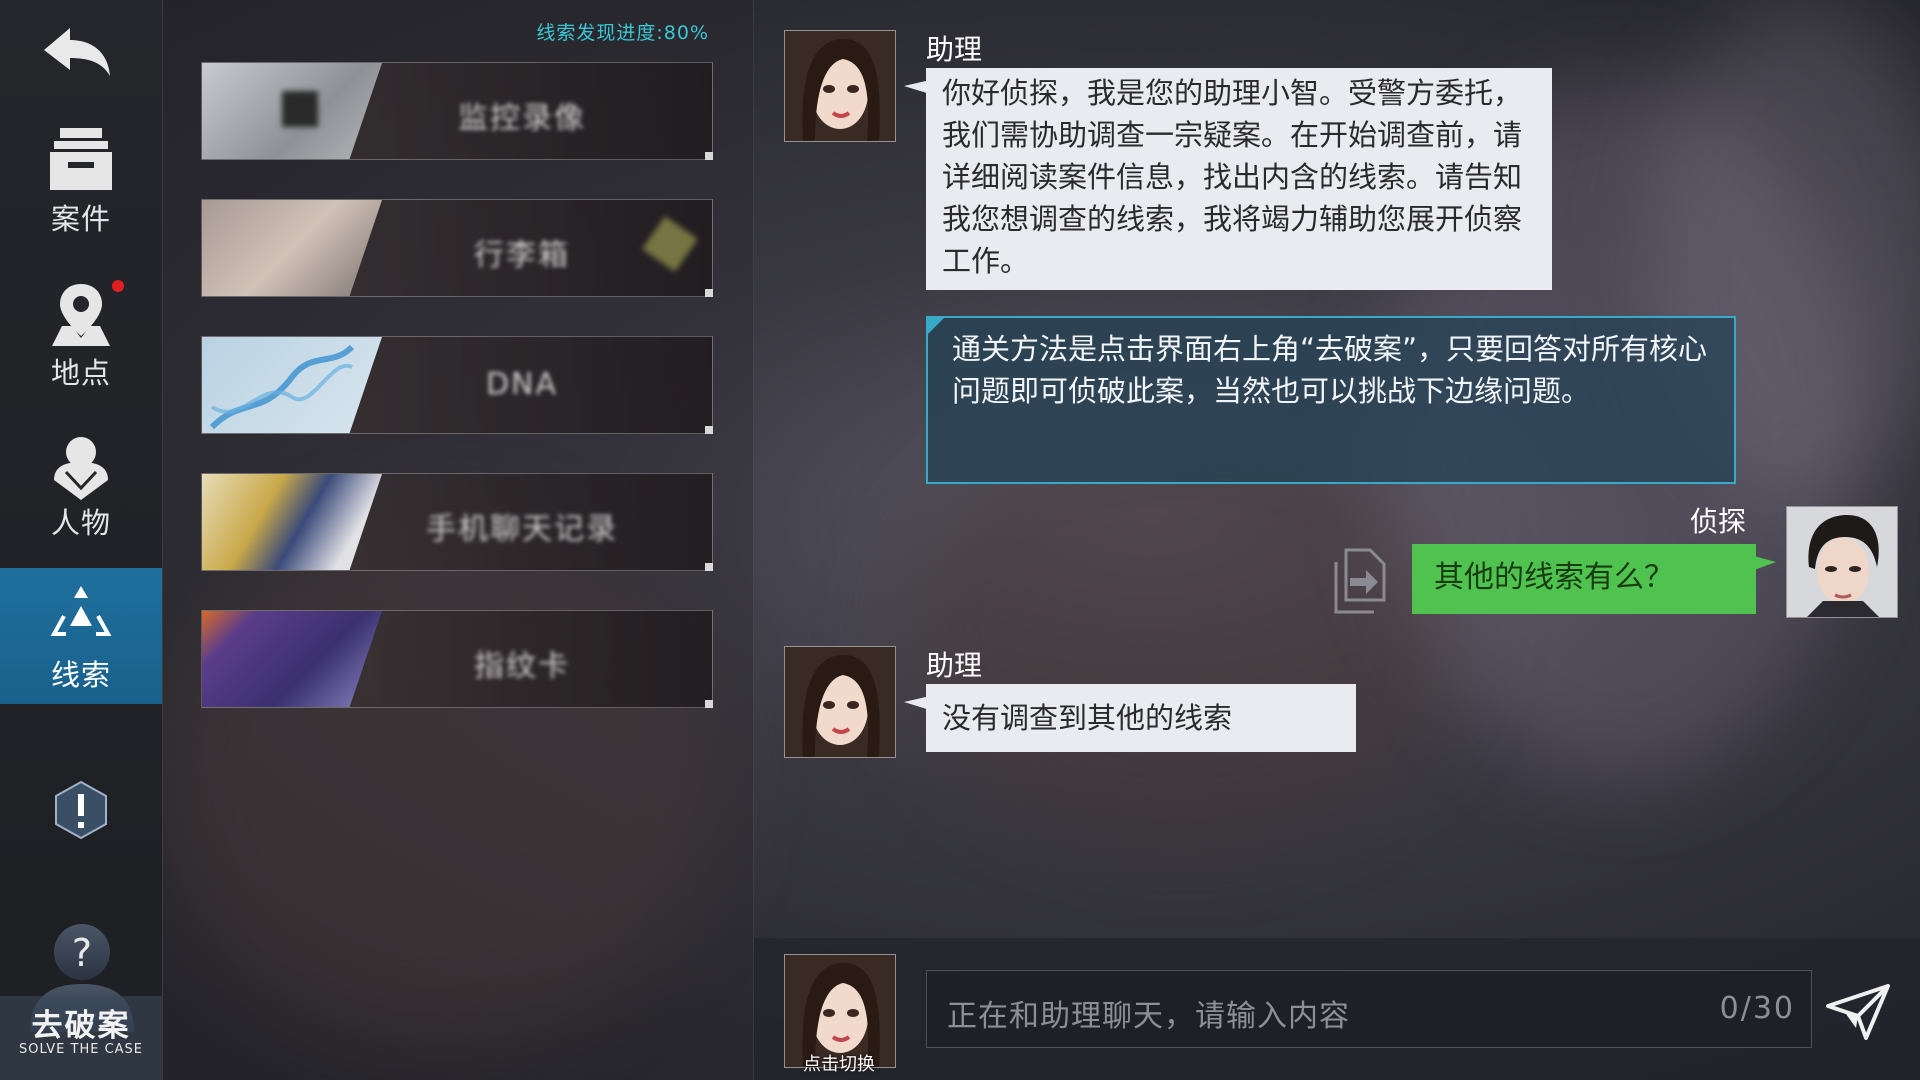  I want to click on bubble-corner, so click(936, 326).